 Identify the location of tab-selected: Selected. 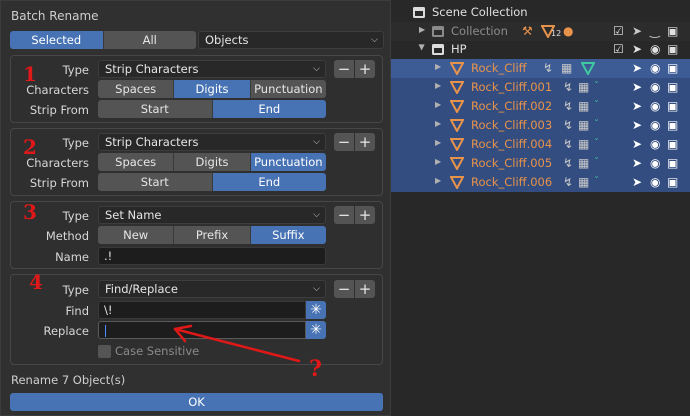
(57, 40).